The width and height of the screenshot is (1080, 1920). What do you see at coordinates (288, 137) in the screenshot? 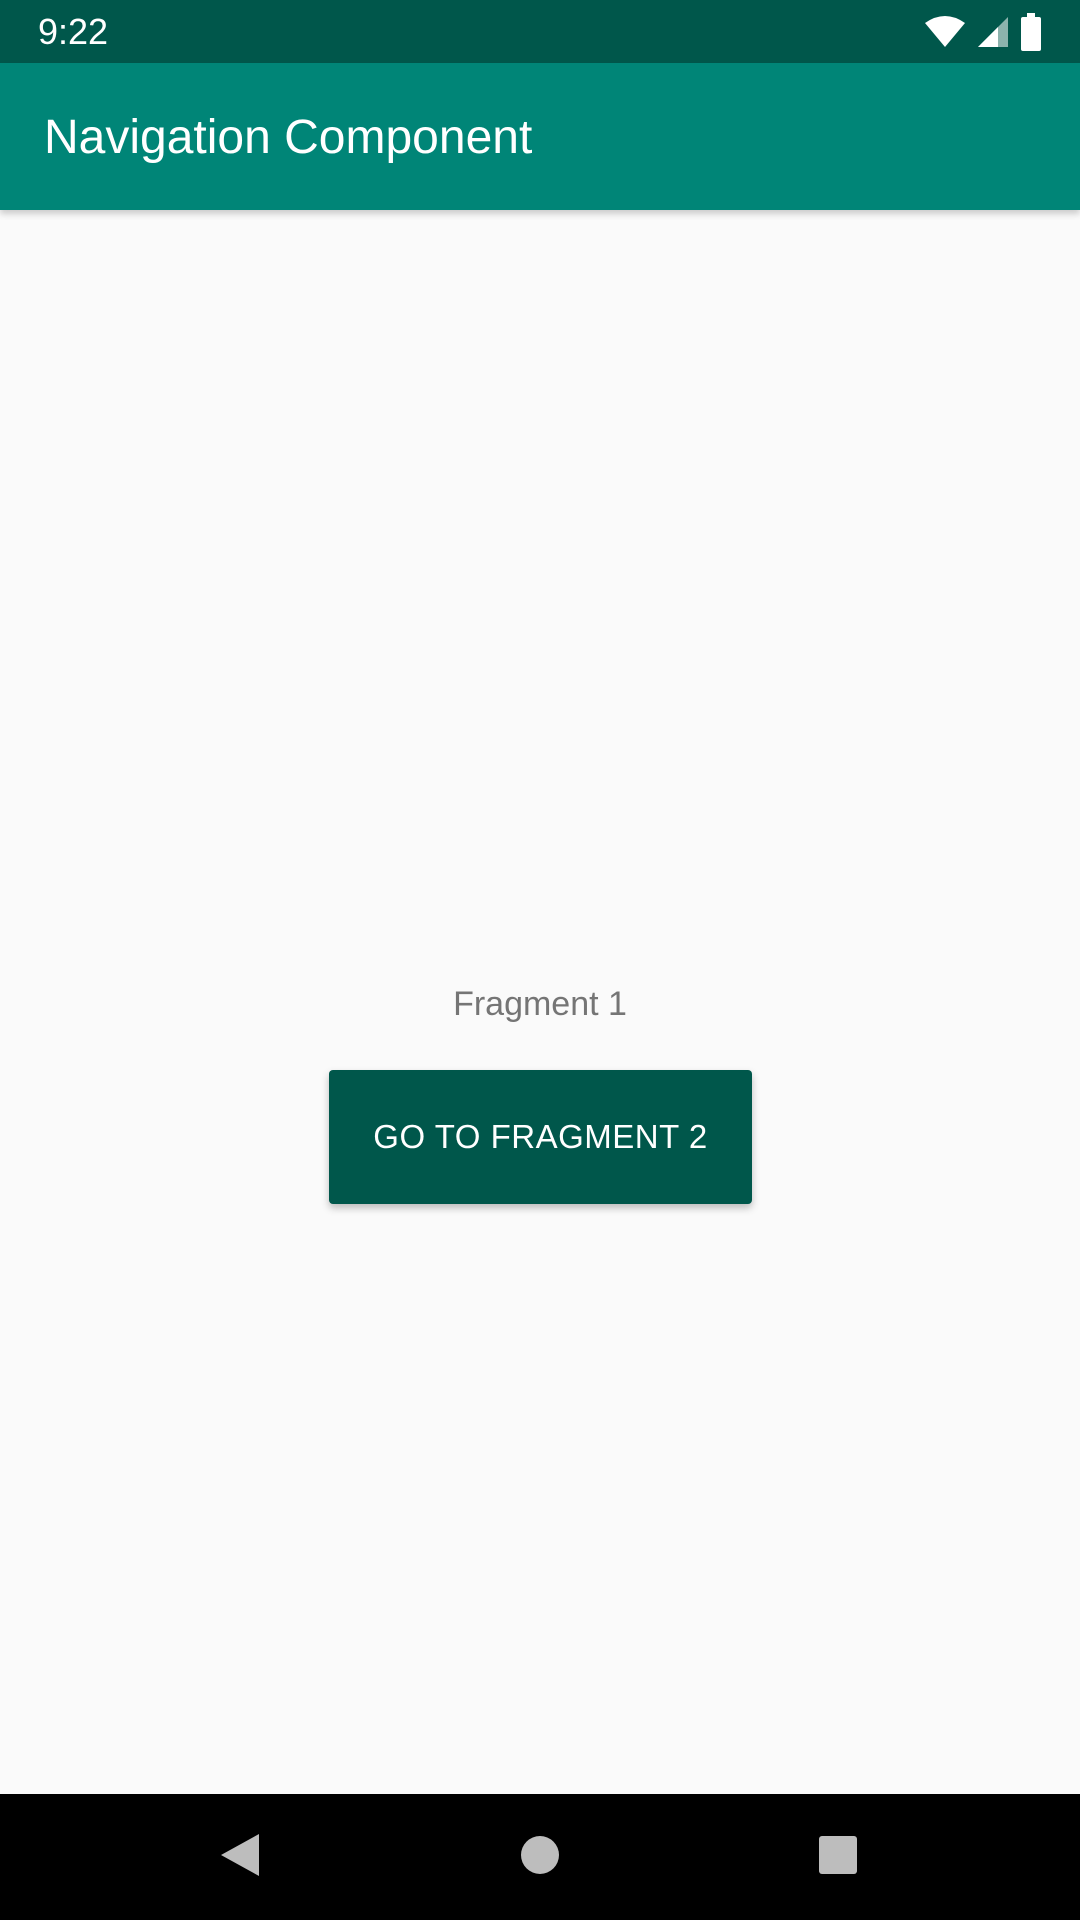
I see `app-title: Navigation Component` at bounding box center [288, 137].